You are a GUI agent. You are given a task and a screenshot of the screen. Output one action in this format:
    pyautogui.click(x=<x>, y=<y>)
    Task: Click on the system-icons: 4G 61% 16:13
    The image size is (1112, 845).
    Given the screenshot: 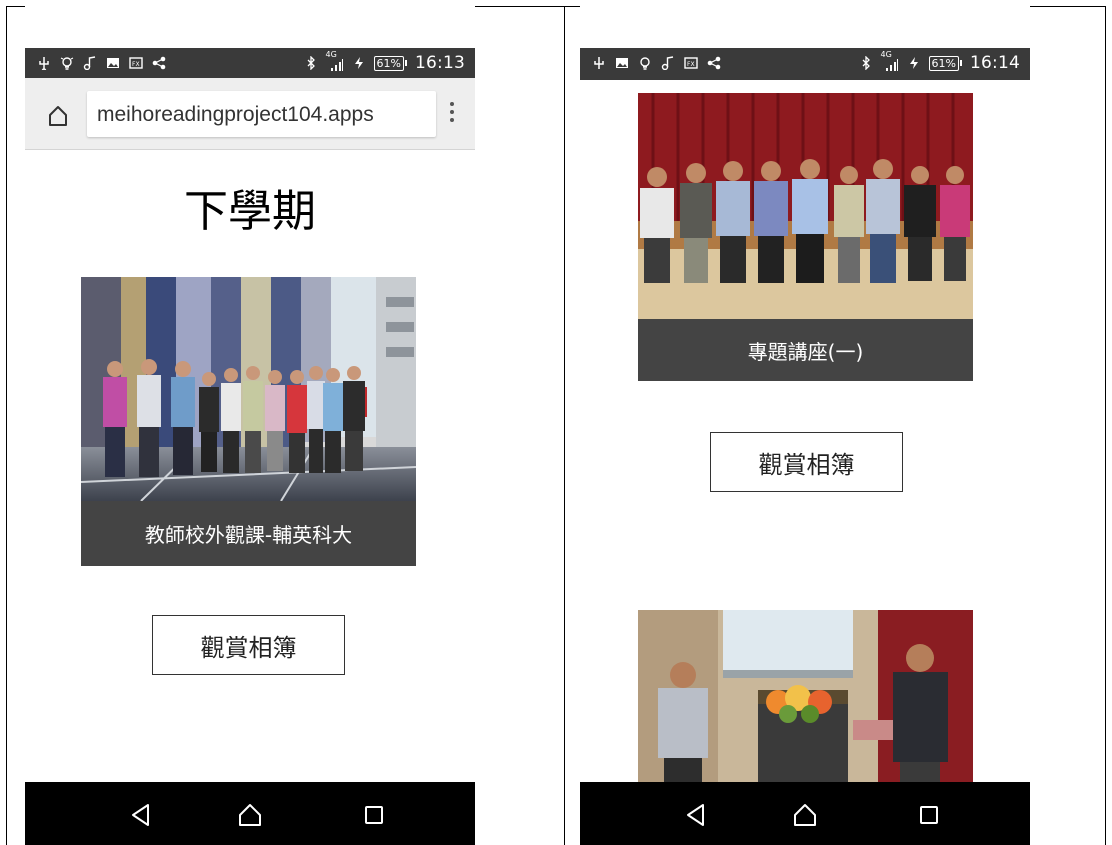 What is the action you would take?
    pyautogui.click(x=384, y=62)
    